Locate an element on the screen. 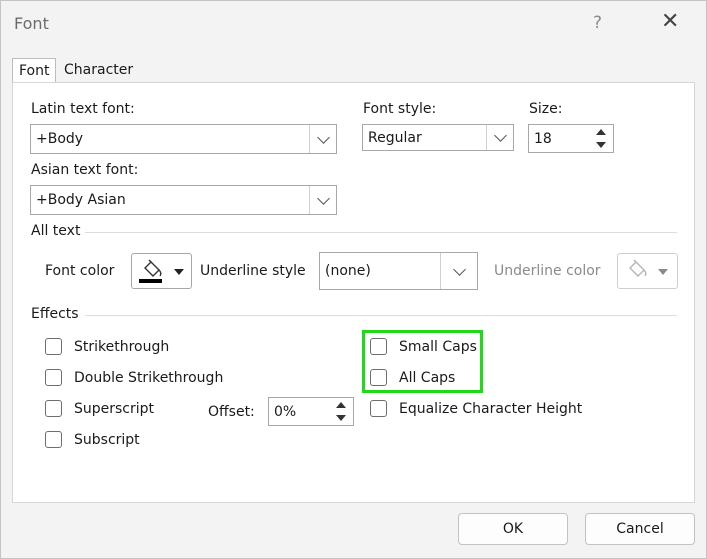  highlight-box is located at coordinates (422, 361).